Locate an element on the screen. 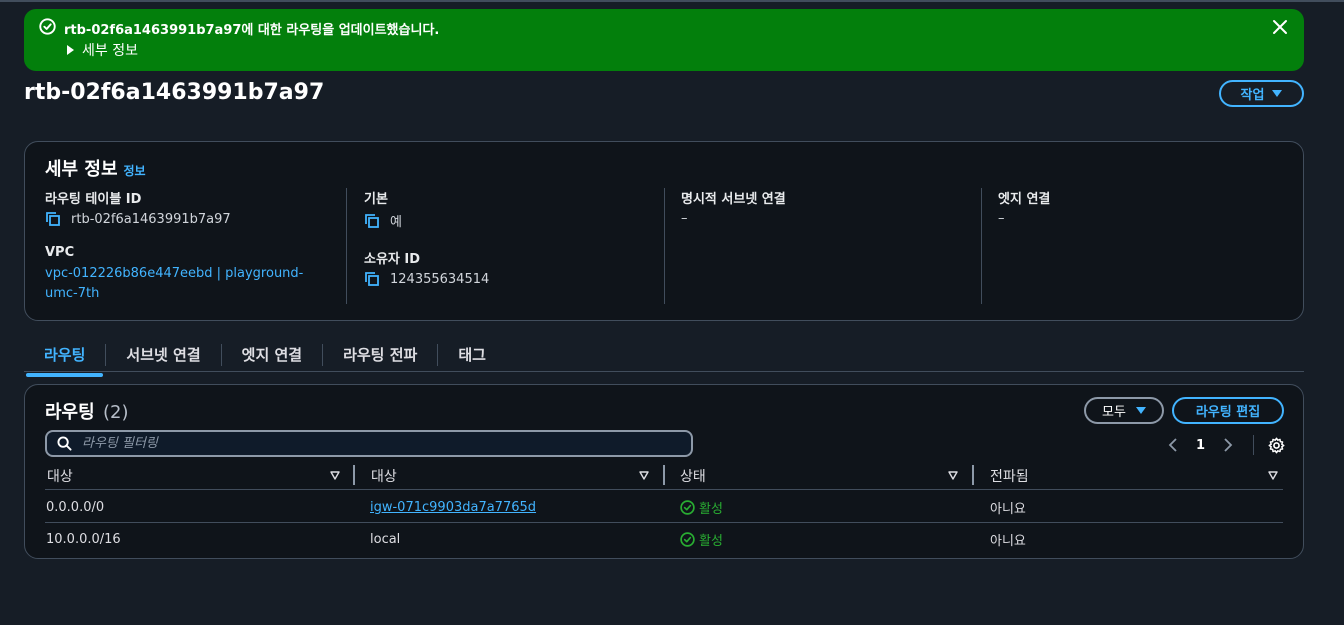  route-table-id-value: rtb-02f6a1463991b7a97 is located at coordinates (151, 219).